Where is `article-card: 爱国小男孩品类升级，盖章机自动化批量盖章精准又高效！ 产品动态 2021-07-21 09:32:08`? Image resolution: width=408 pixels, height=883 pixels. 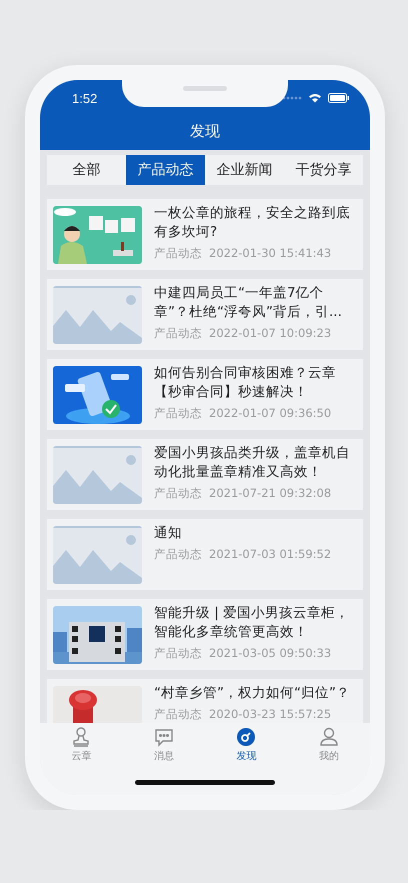 article-card: 爱国小男孩品类升级，盖章机自动化批量盖章精准又高效！ 产品动态 2021-07-21 09:32:08 is located at coordinates (205, 474).